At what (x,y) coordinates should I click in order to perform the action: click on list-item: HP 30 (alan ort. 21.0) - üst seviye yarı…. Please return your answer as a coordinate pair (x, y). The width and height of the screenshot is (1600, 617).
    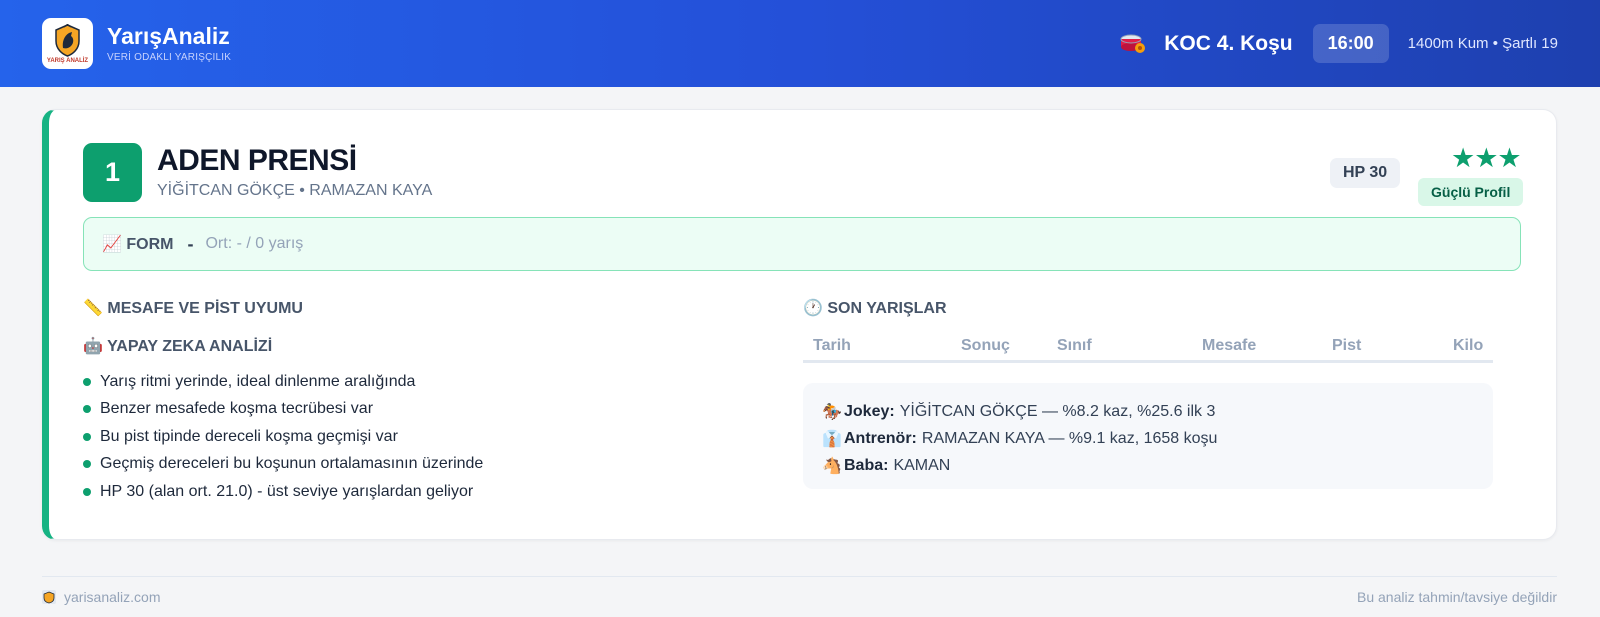
    Looking at the image, I should click on (283, 492).